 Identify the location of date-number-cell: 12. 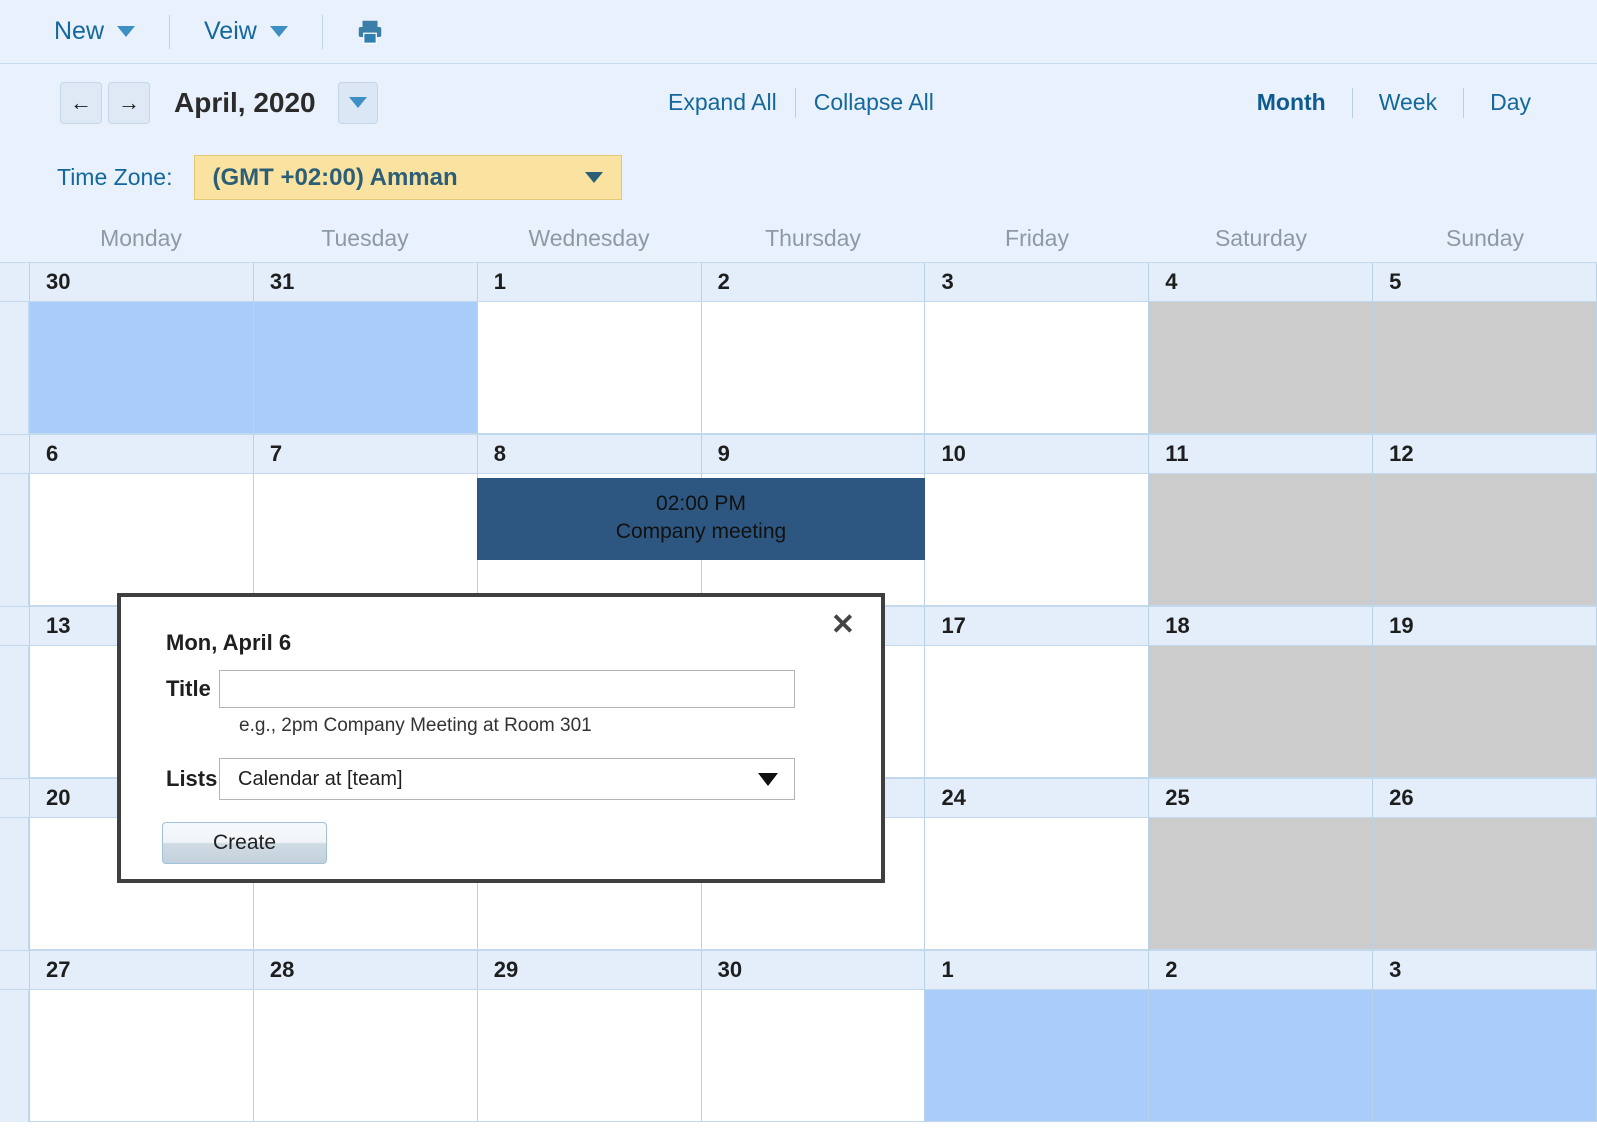
(1484, 454).